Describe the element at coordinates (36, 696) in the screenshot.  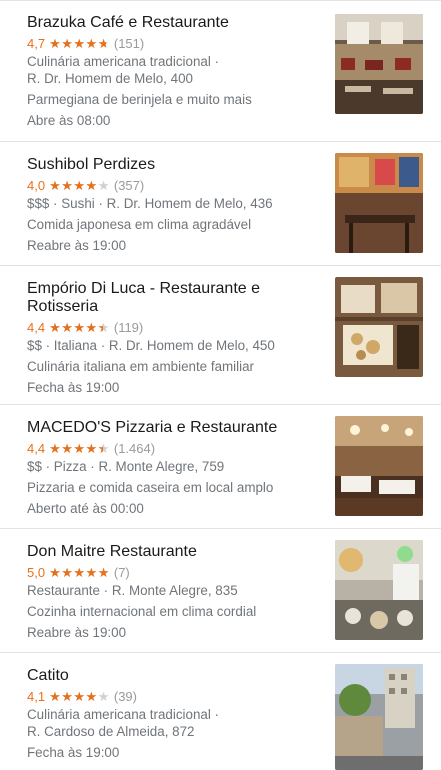
I see `rating-value: 4,1` at that location.